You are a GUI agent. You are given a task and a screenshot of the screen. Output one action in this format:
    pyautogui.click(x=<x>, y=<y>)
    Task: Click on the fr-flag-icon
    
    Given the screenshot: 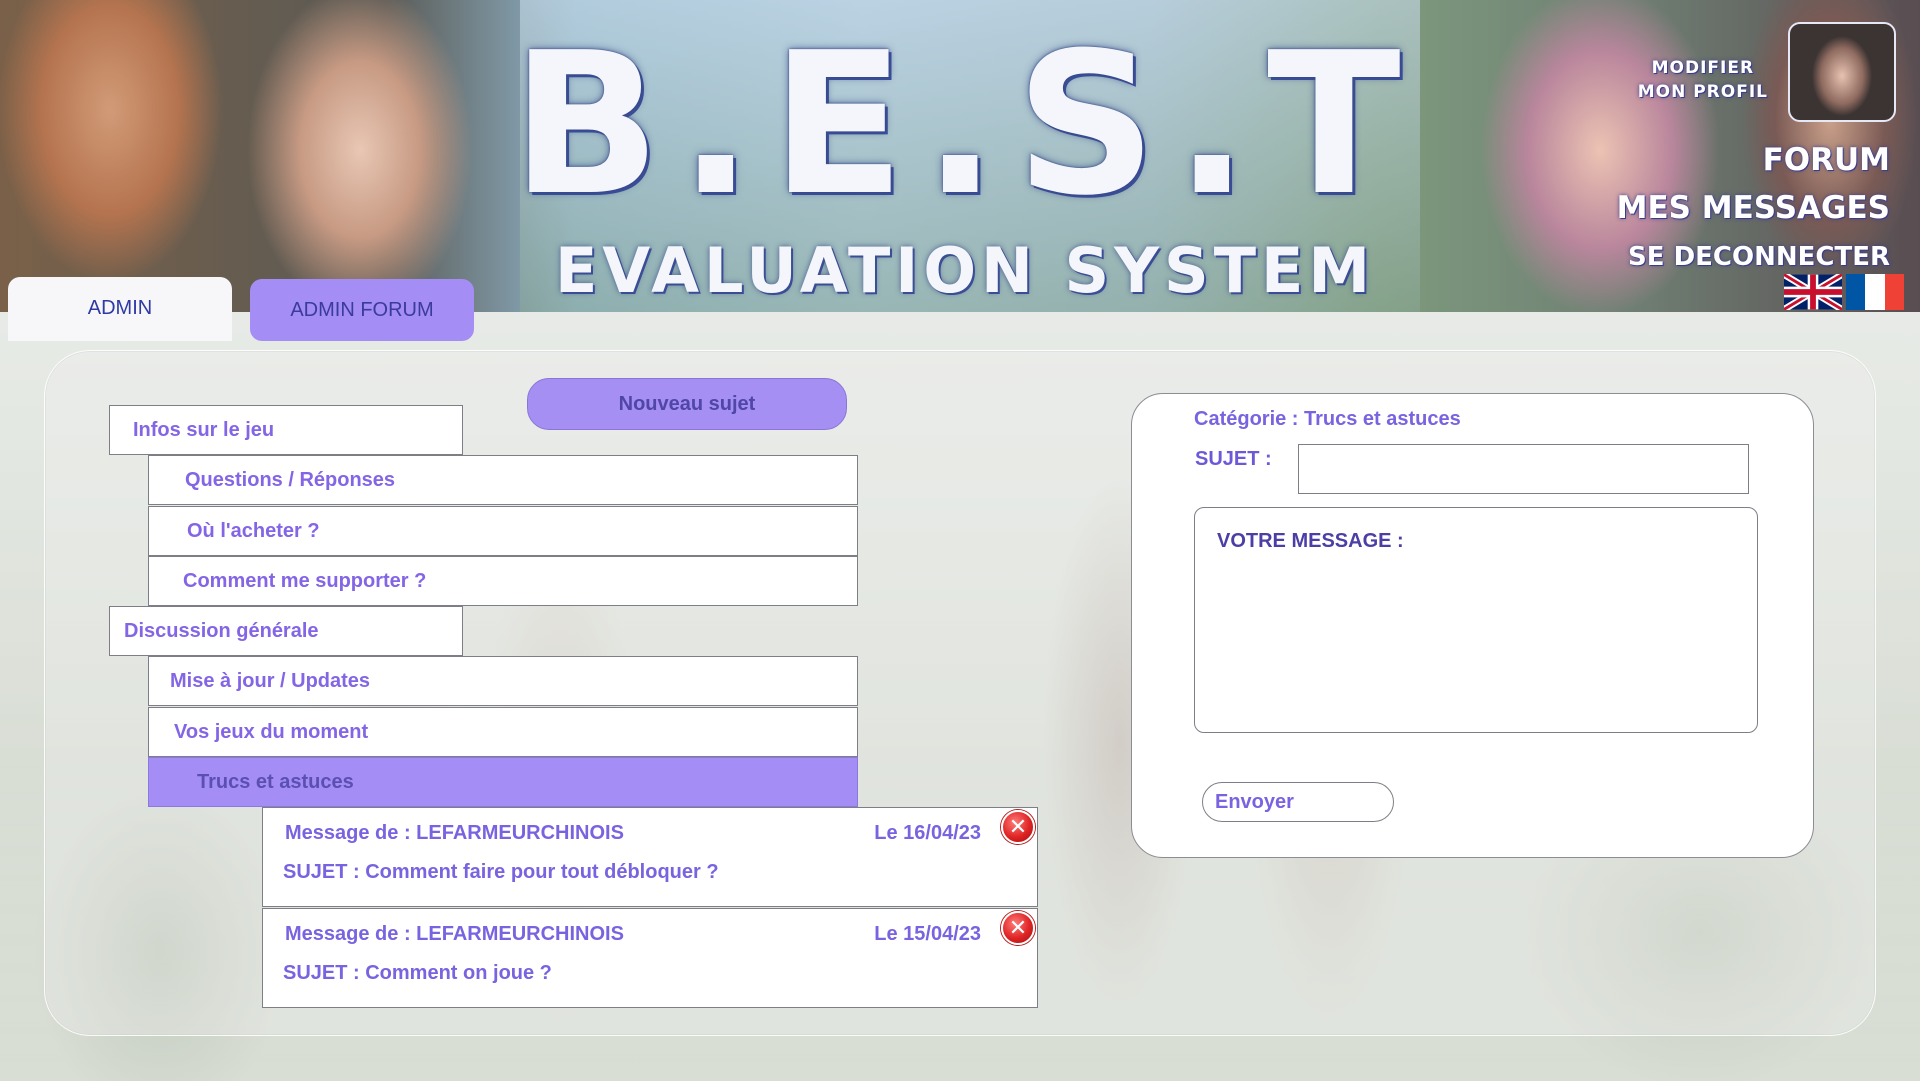 What is the action you would take?
    pyautogui.click(x=1875, y=292)
    